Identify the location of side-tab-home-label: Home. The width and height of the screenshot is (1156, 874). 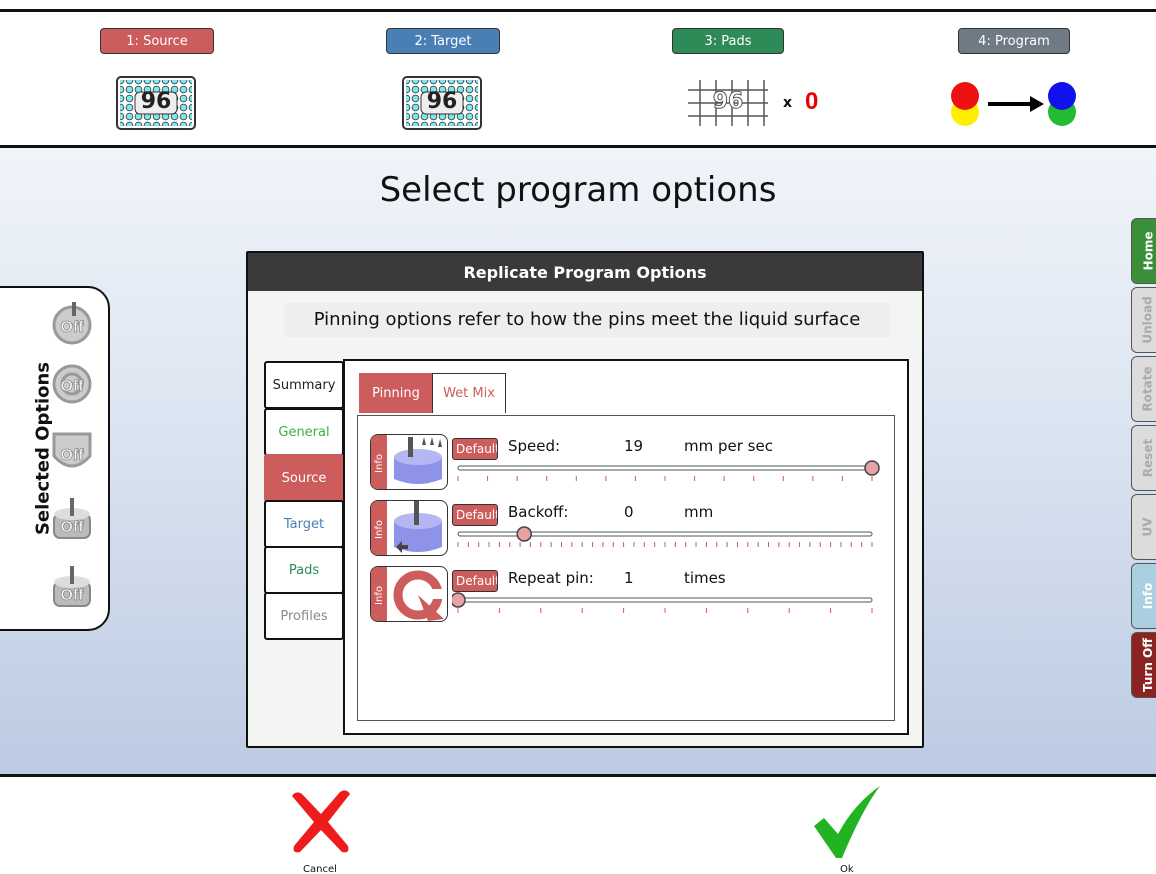
(1148, 251).